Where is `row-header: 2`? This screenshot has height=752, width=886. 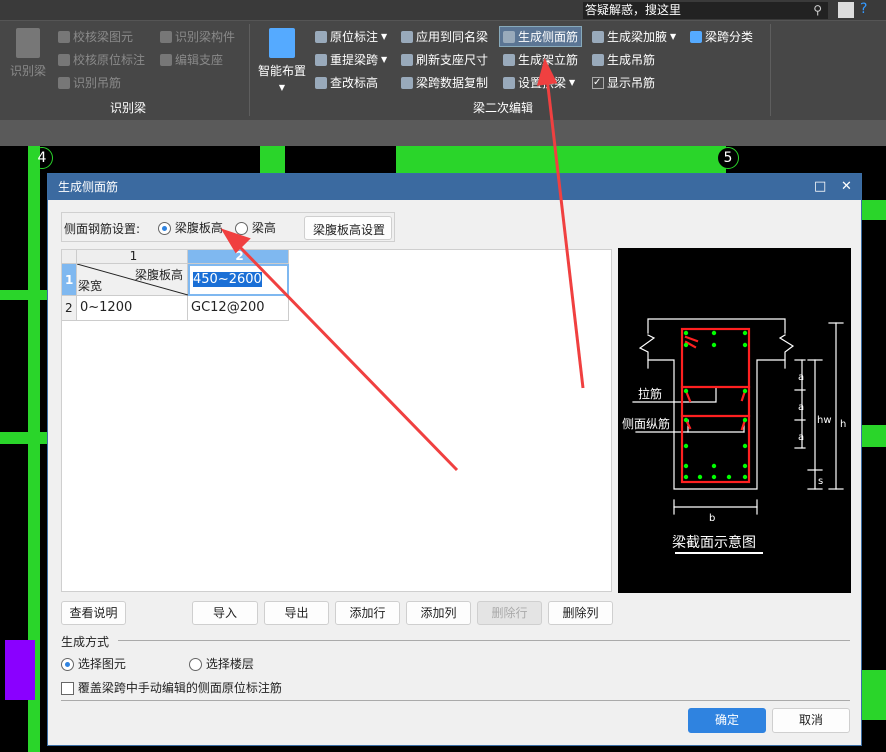 row-header: 2 is located at coordinates (69, 308).